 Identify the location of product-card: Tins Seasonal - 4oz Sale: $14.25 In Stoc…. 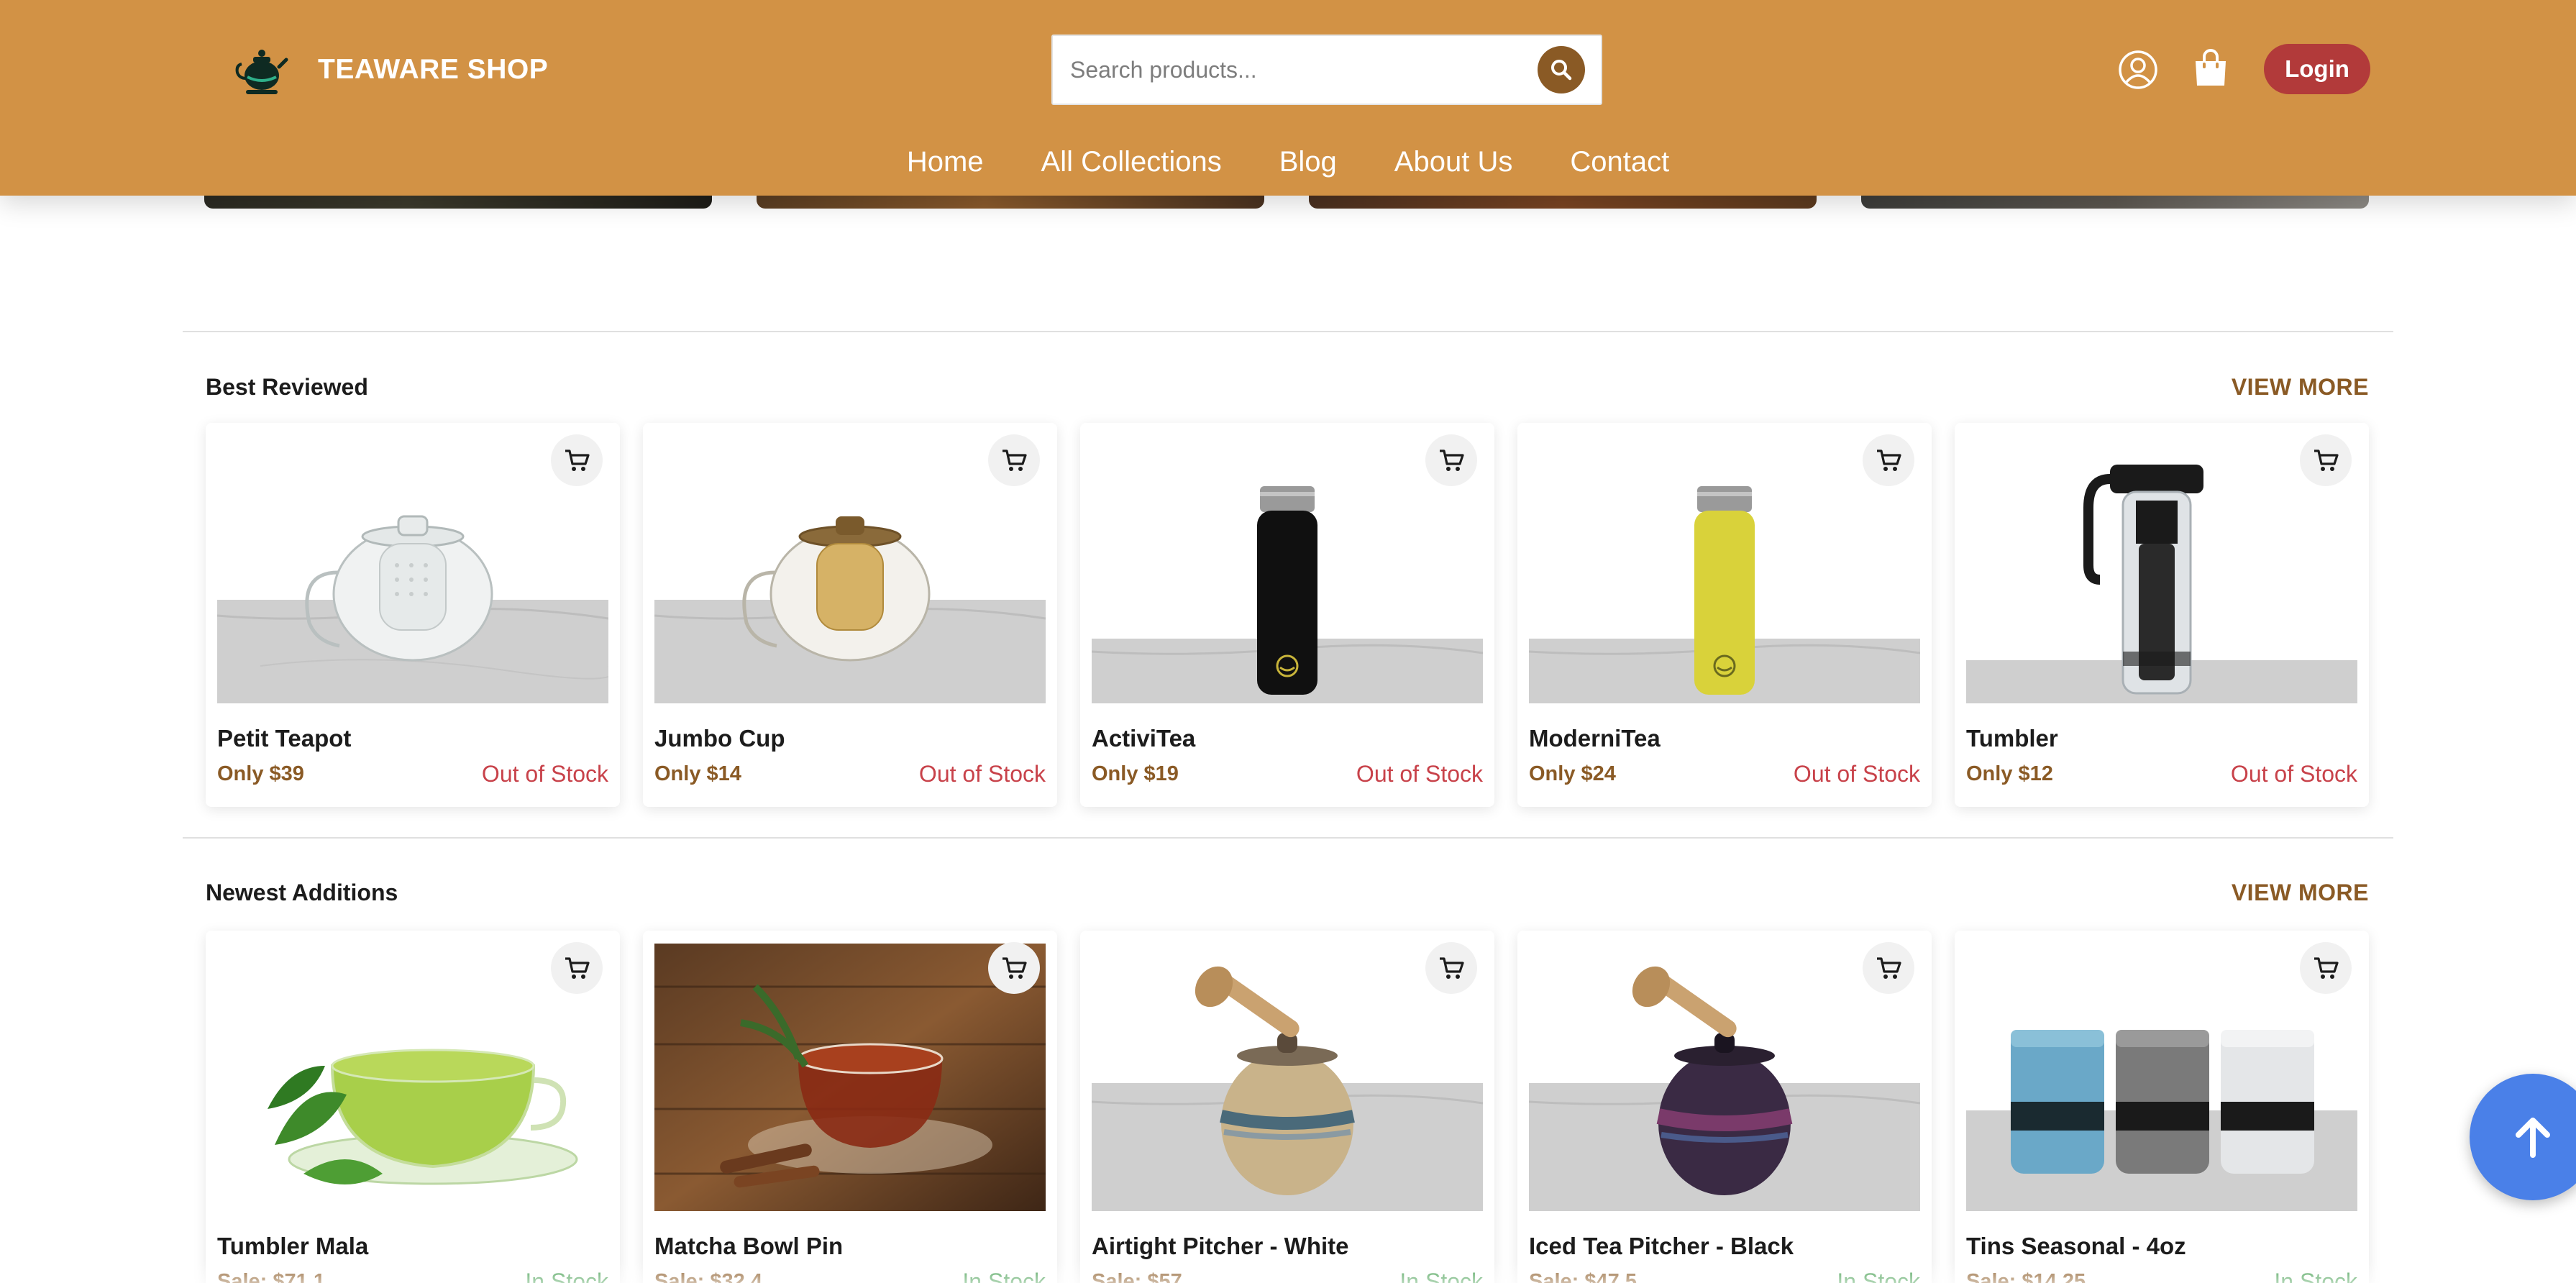
(2162, 1107).